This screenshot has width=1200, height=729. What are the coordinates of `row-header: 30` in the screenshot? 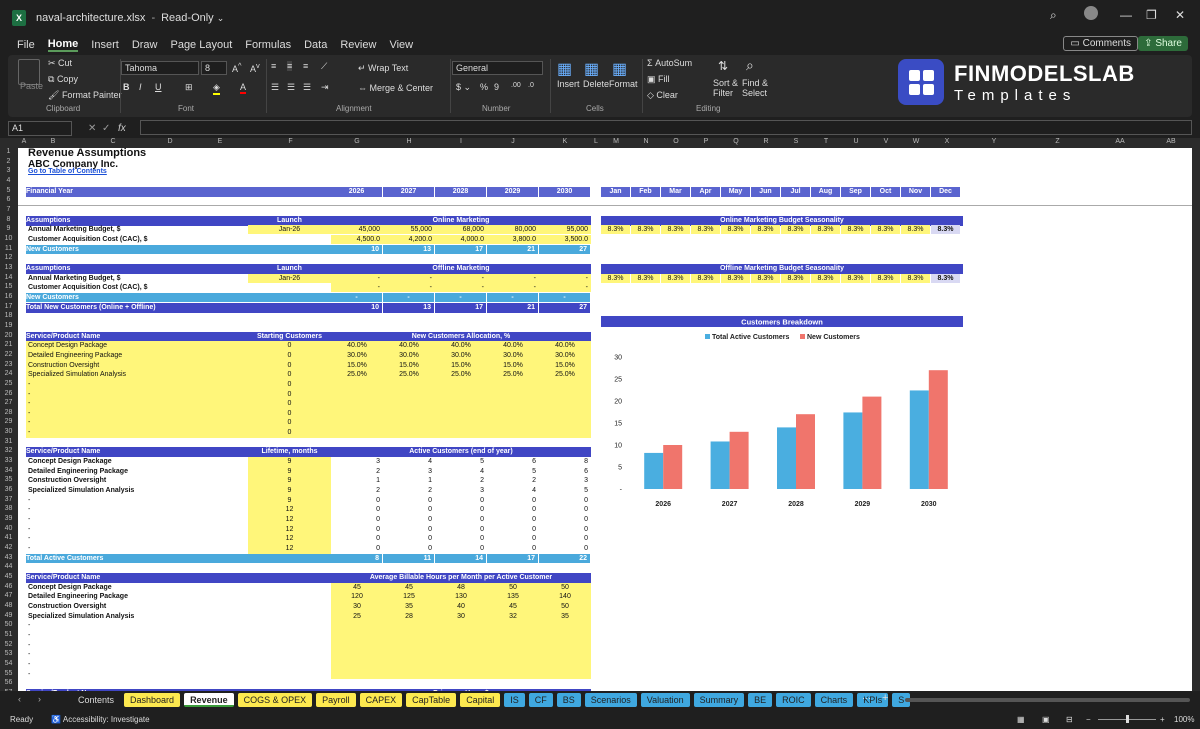 It's located at (8, 431).